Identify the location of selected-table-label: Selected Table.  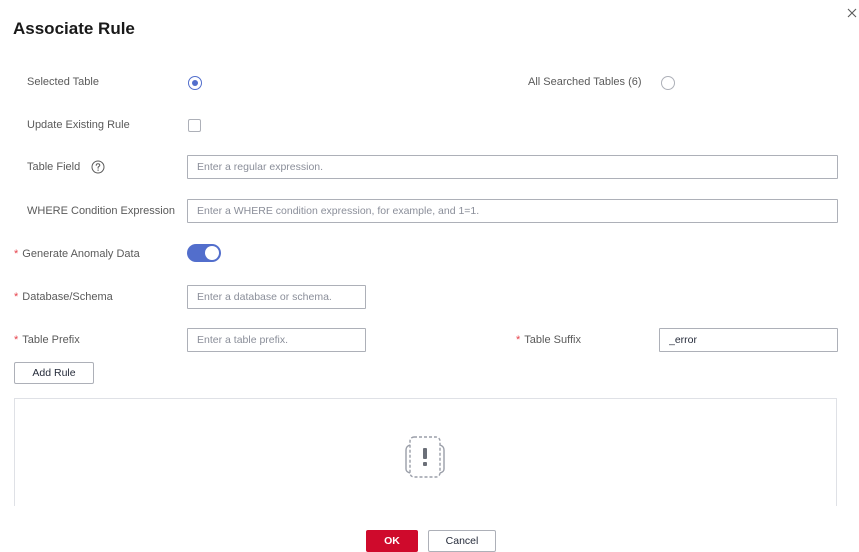
(63, 82).